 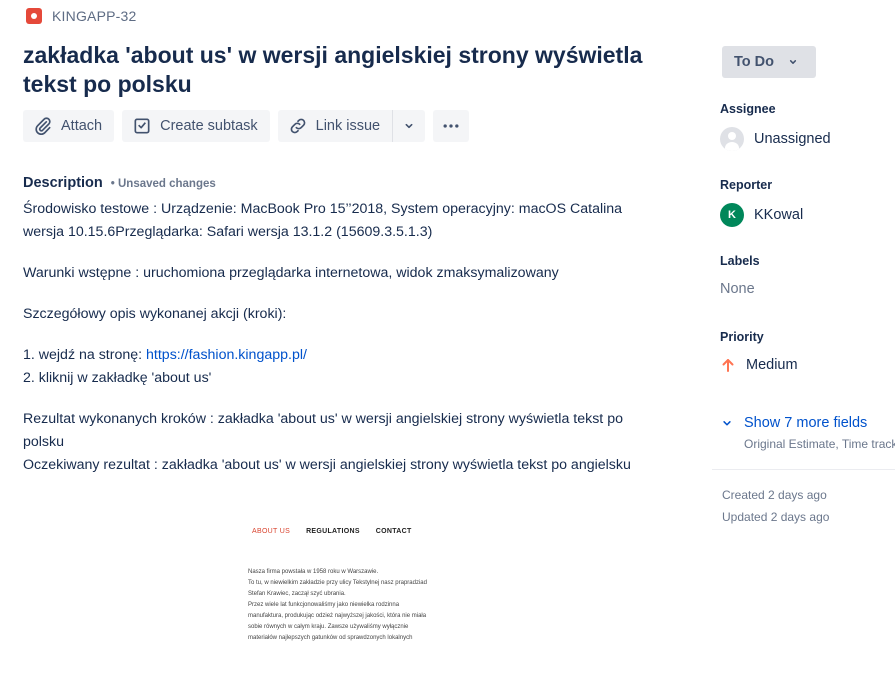 What do you see at coordinates (271, 531) in the screenshot?
I see `embedded-nav-about-us: ABOUT US` at bounding box center [271, 531].